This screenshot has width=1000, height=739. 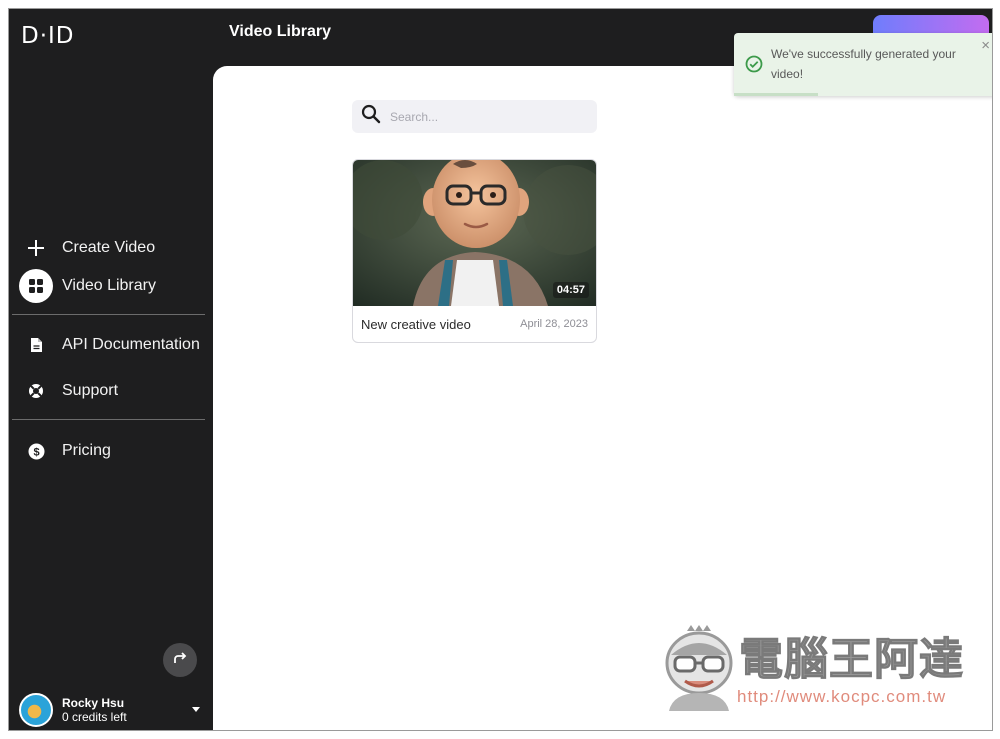 I want to click on sidebar-item-label: Video Library, so click(x=109, y=285).